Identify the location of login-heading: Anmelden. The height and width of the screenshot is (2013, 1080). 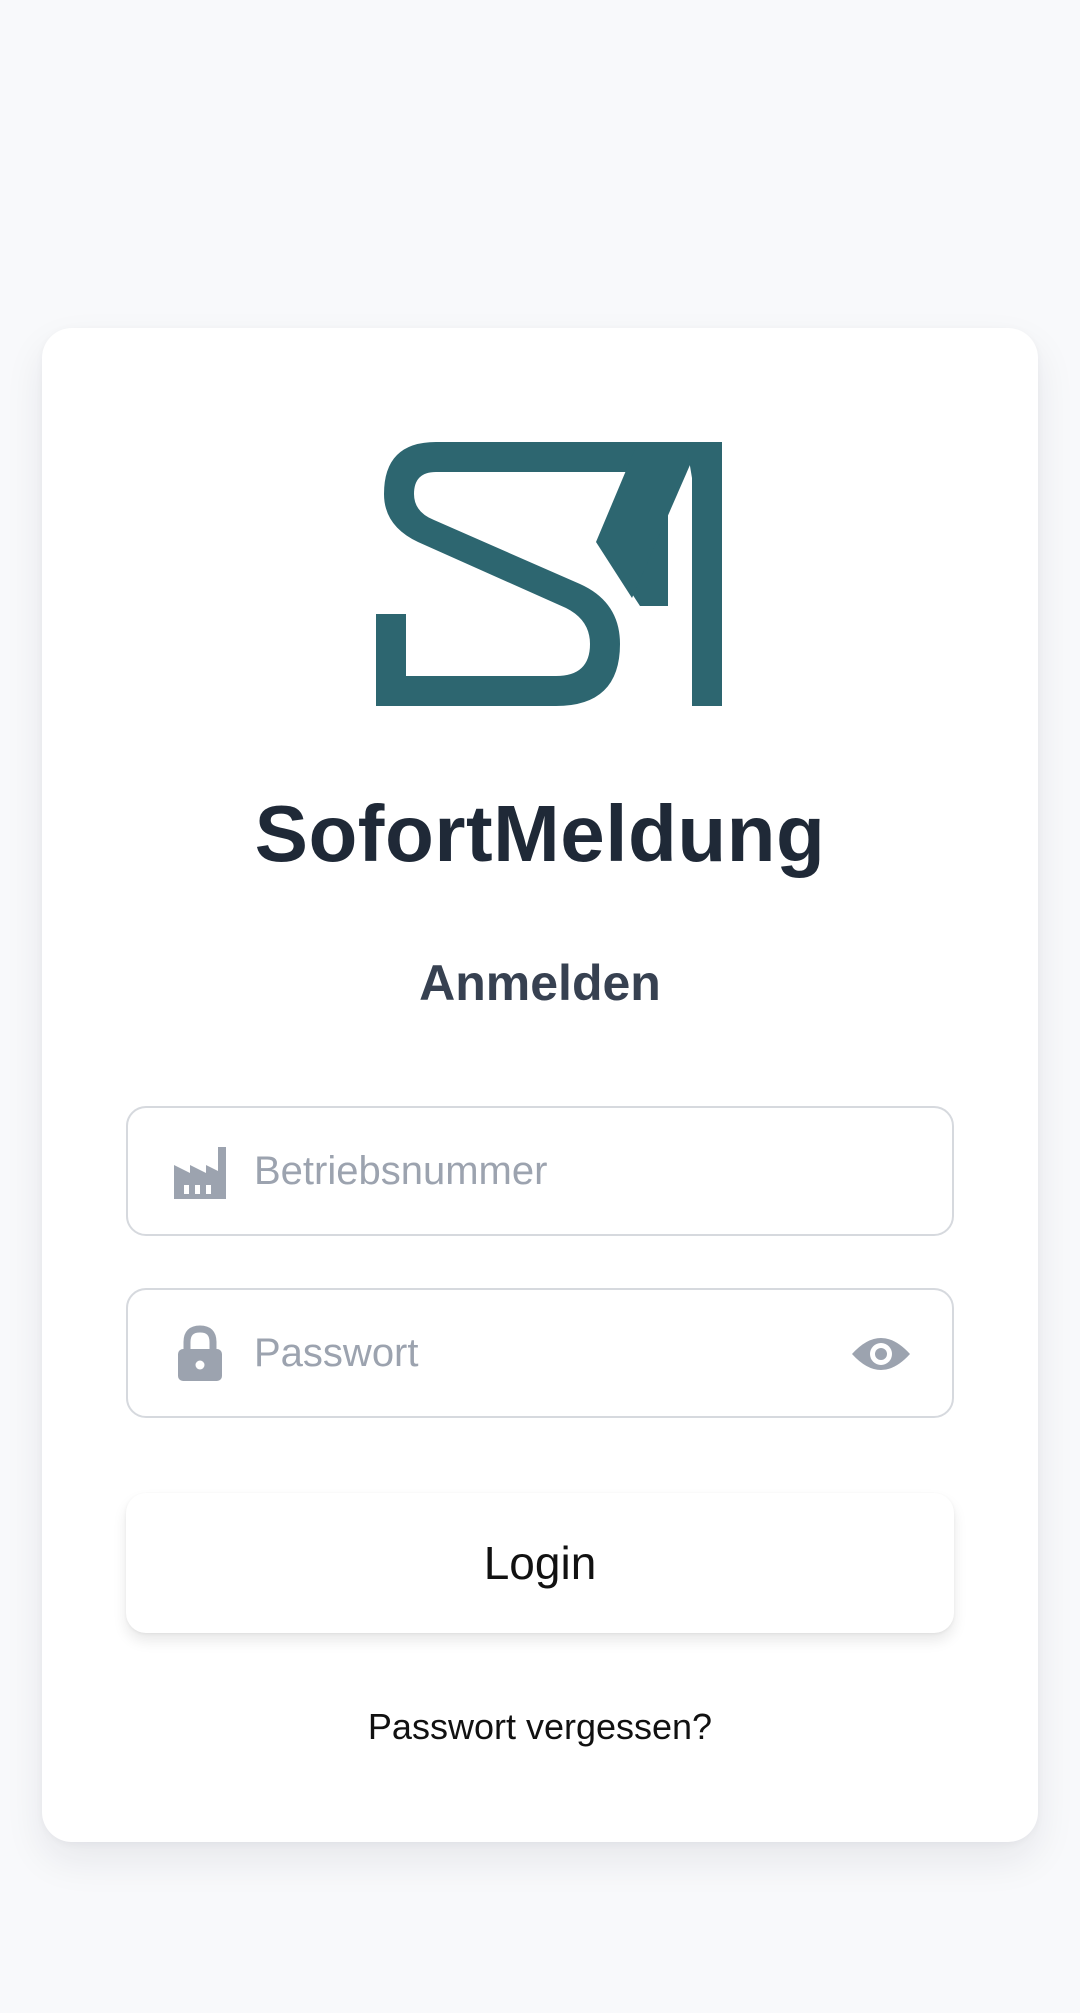
(540, 983).